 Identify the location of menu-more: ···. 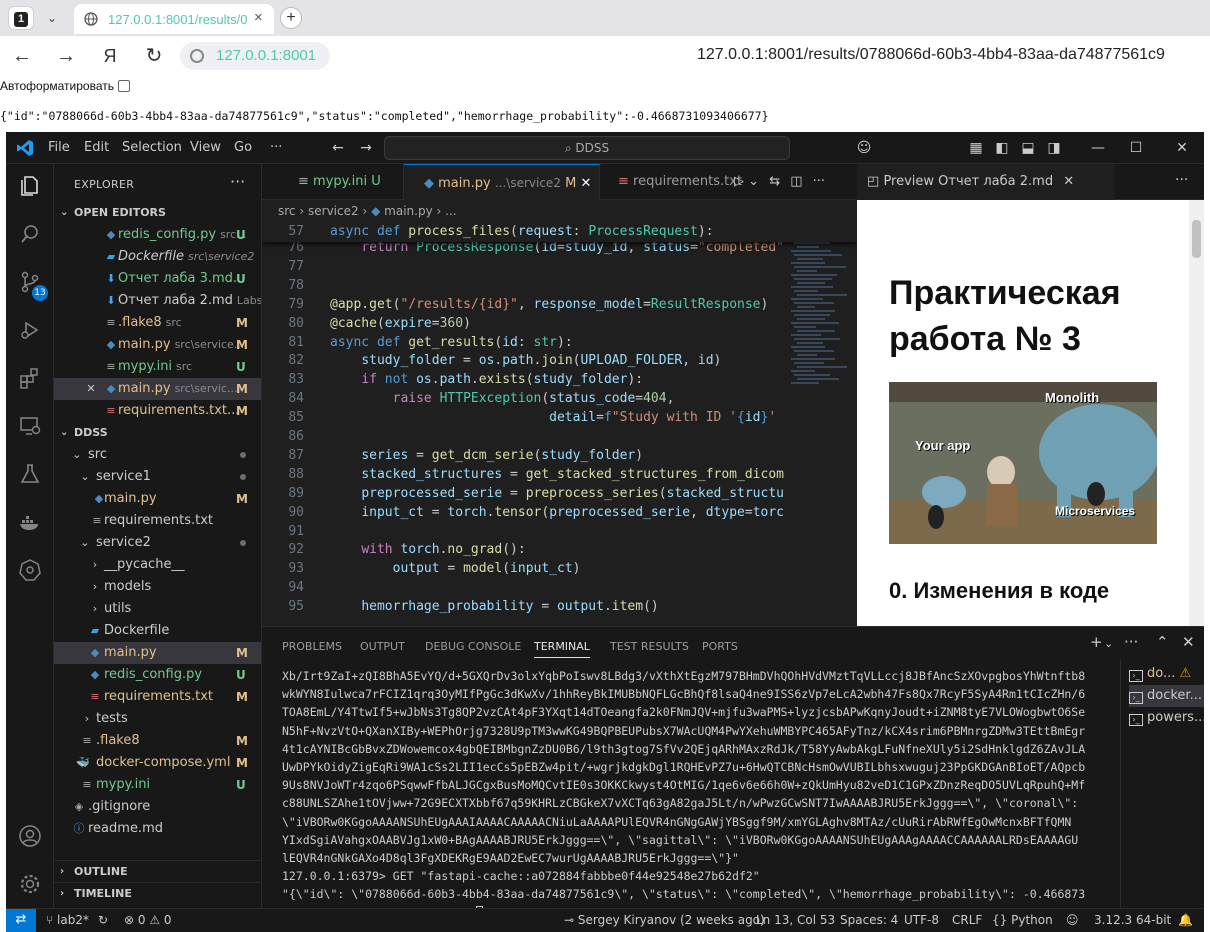
(276, 147).